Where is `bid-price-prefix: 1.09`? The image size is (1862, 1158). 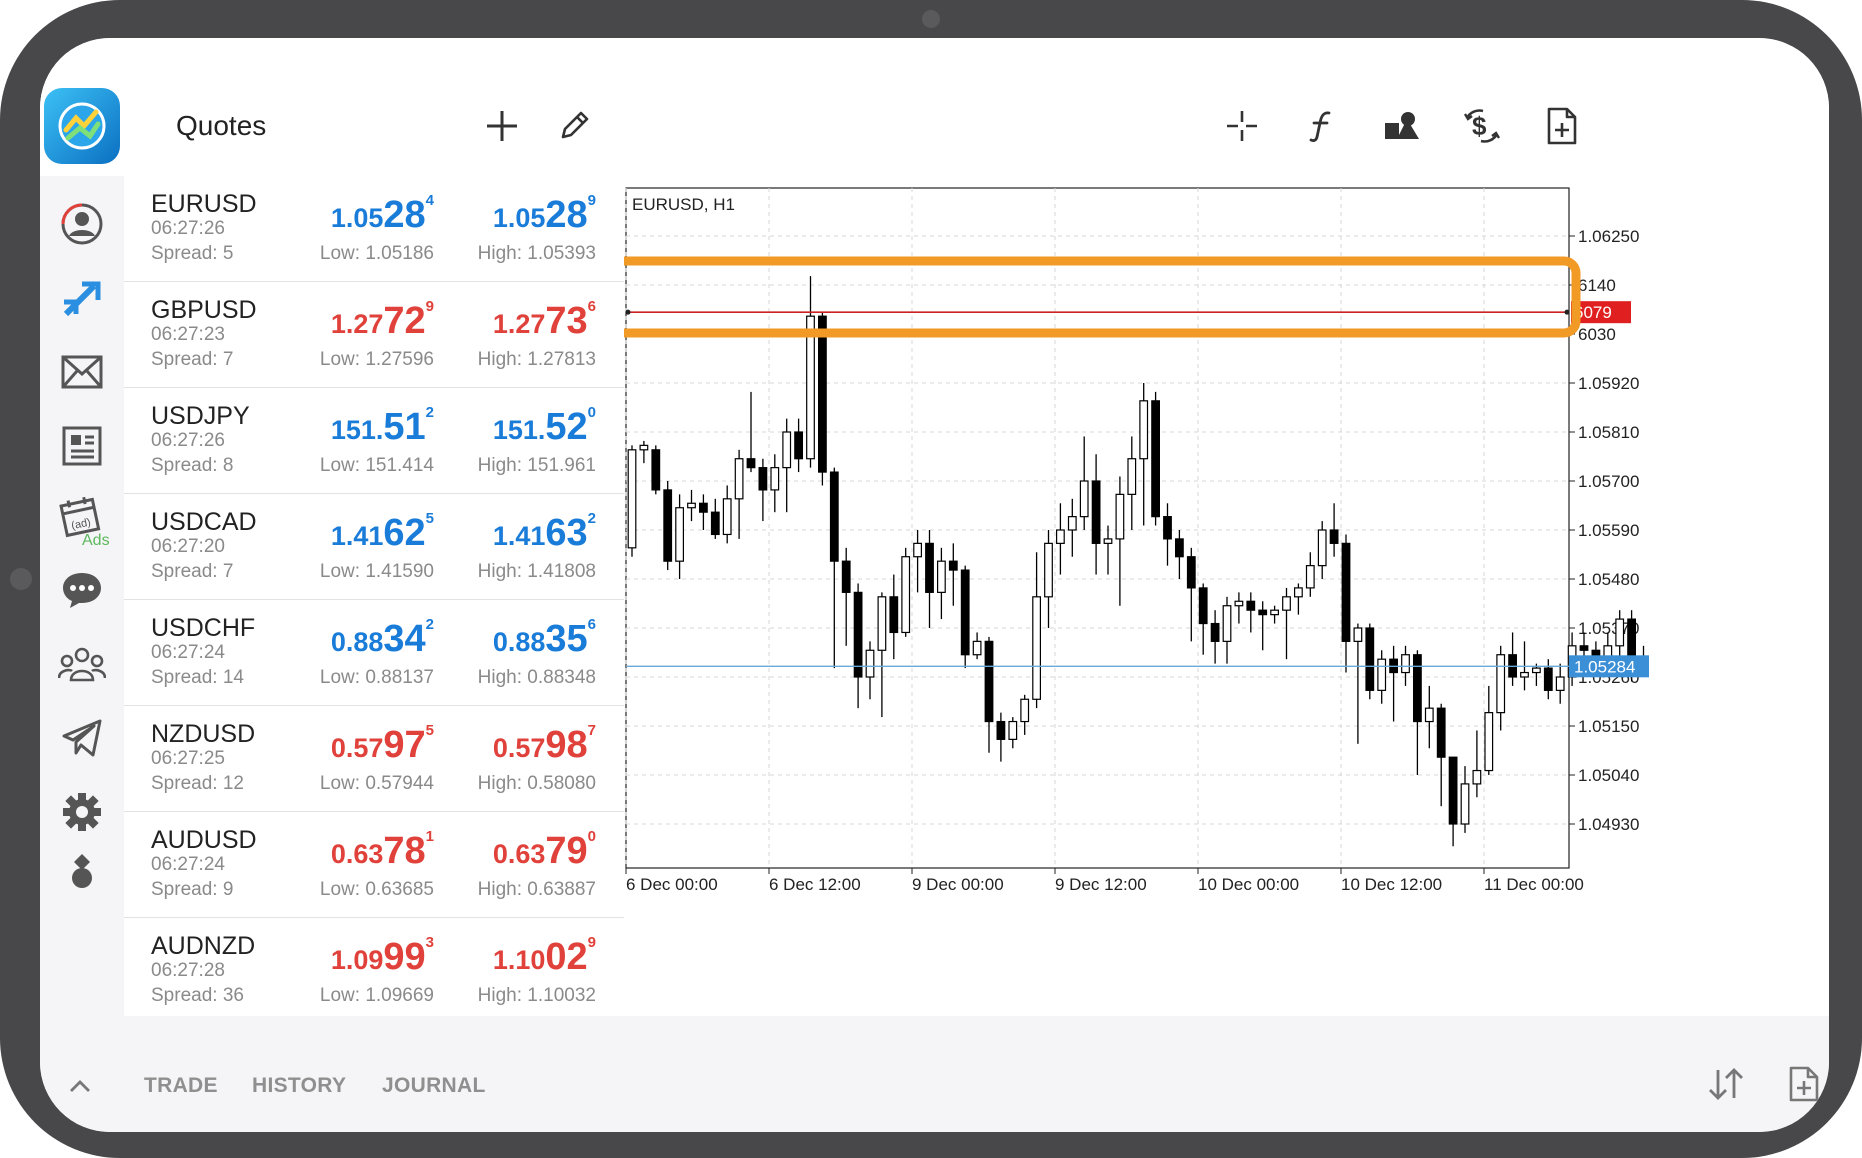
bid-price-prefix: 1.09 is located at coordinates (357, 960).